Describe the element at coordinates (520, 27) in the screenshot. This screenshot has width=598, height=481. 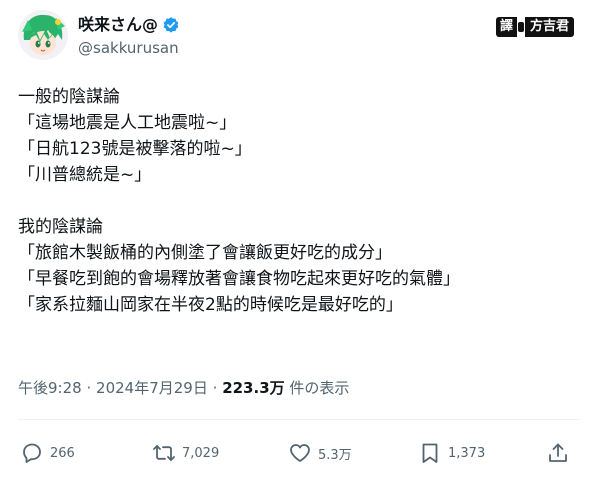
I see `translator-badge-dot` at that location.